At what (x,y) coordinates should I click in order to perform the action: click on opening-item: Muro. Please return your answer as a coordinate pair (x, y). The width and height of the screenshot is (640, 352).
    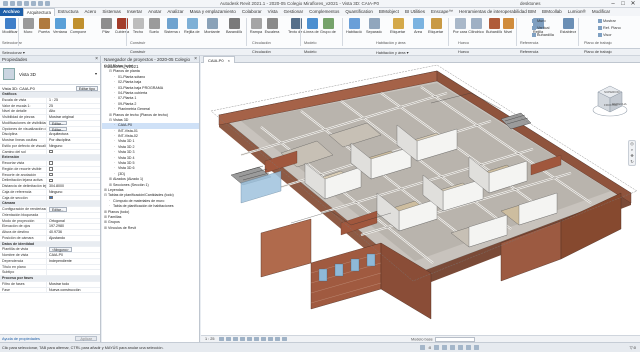
    Looking at the image, I should click on (539, 21).